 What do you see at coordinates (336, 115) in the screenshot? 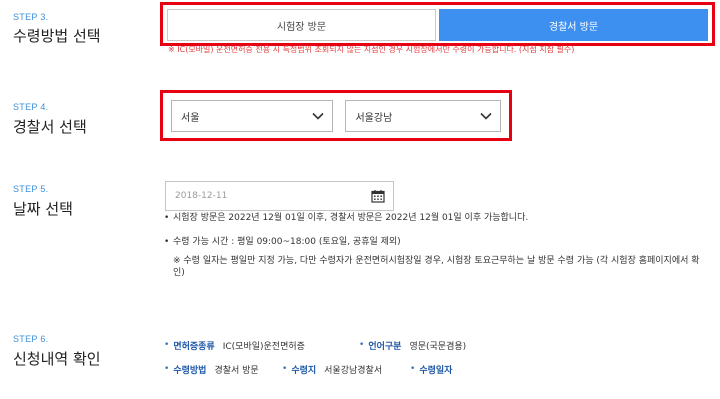
I see `police-station-select-group: 서울 서울강남` at bounding box center [336, 115].